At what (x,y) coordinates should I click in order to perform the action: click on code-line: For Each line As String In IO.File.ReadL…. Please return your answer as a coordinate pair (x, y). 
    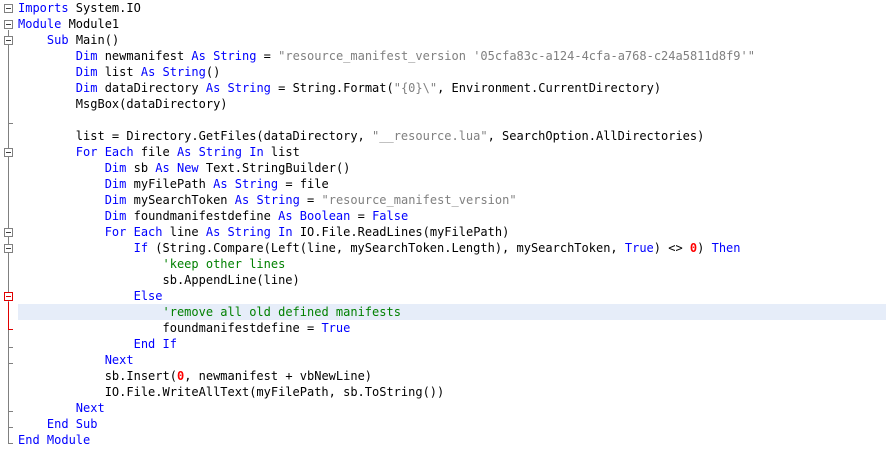
    Looking at the image, I should click on (452, 232).